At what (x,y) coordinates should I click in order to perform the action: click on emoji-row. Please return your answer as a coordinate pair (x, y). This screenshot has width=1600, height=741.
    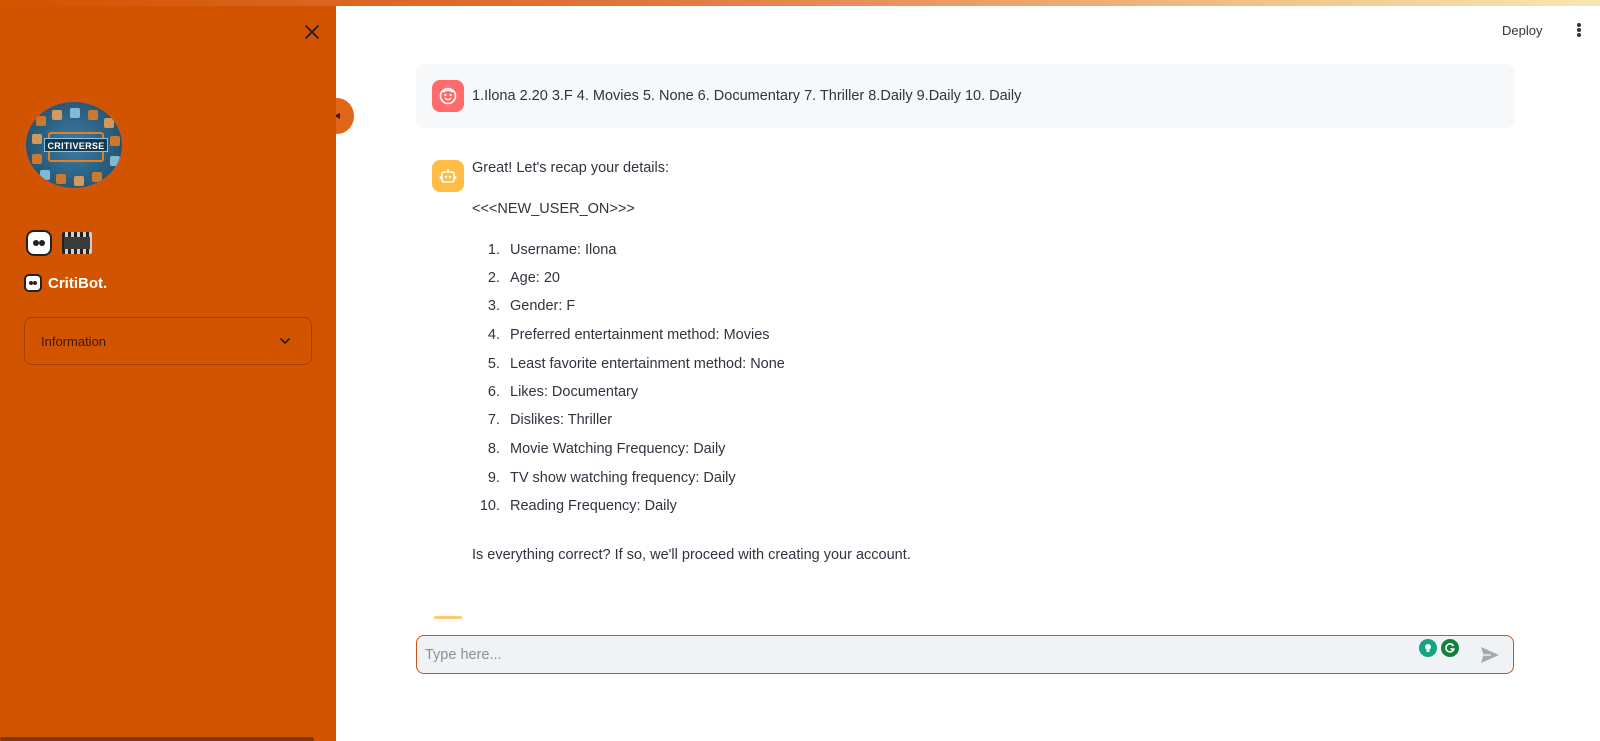
    Looking at the image, I should click on (59, 243).